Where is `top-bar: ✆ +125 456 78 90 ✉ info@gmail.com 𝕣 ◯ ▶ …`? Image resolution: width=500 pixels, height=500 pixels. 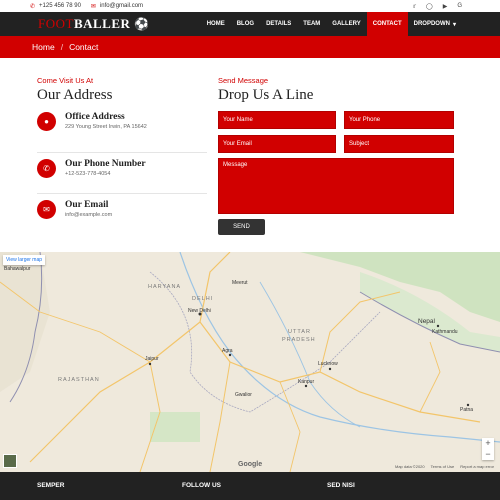
top-bar: ✆ +125 456 78 90 ✉ info@gmail.com 𝕣 ◯ ▶ … is located at coordinates (250, 6).